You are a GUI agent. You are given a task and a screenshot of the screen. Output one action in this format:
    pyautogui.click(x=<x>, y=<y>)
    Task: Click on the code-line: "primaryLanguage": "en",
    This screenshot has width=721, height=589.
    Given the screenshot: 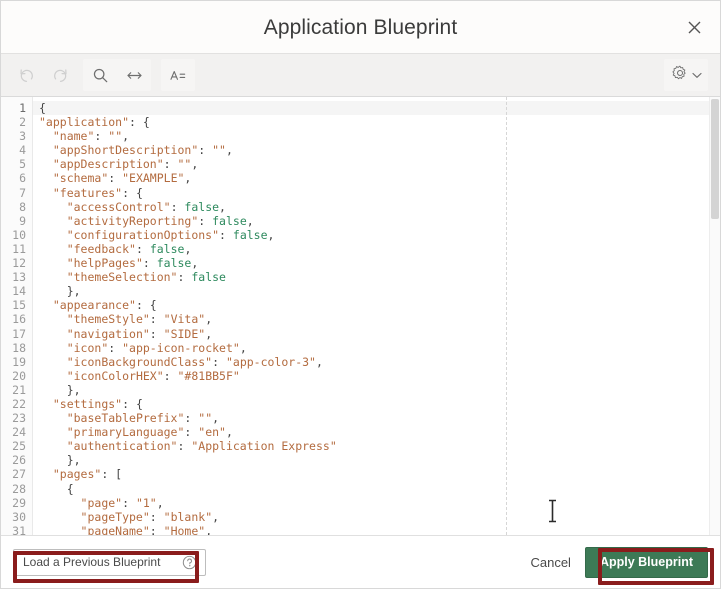 What is the action you would take?
    pyautogui.click(x=376, y=432)
    